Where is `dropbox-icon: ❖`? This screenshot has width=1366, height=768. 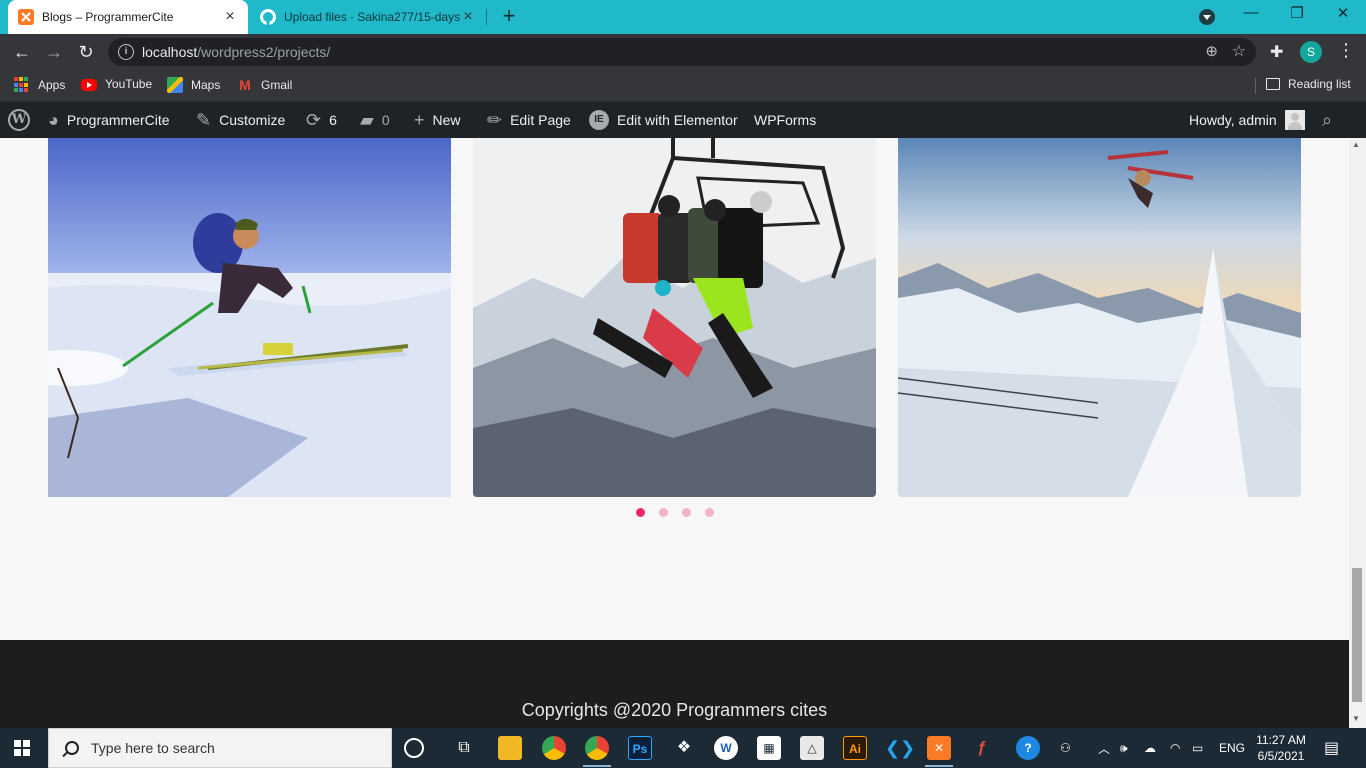
dropbox-icon: ❖ is located at coordinates (684, 748).